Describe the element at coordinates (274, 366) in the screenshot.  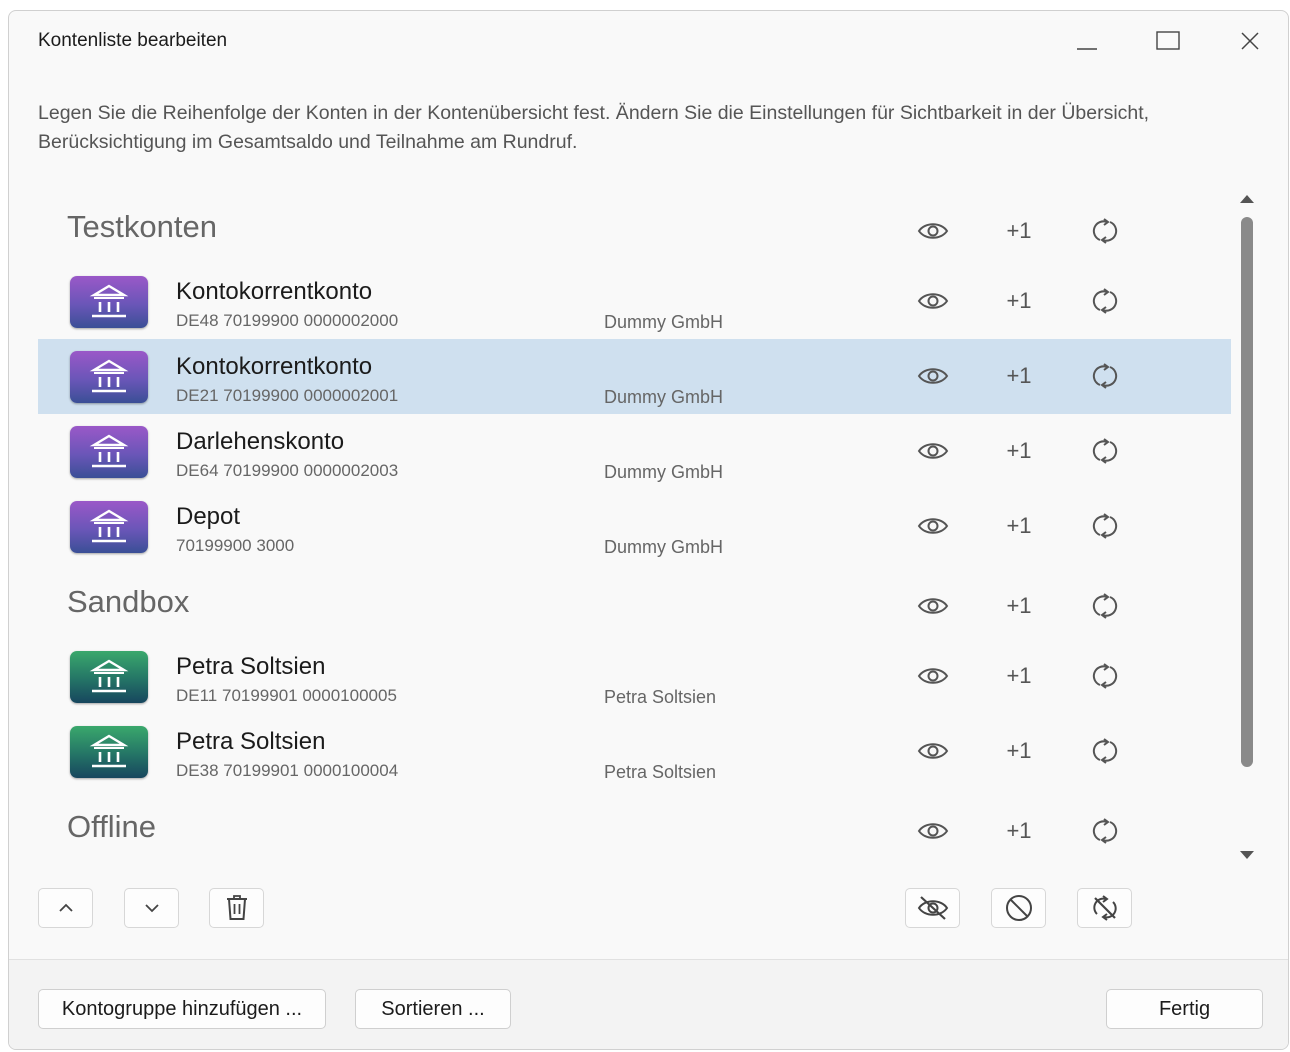
I see `account-name: Kontokorrentkonto` at that location.